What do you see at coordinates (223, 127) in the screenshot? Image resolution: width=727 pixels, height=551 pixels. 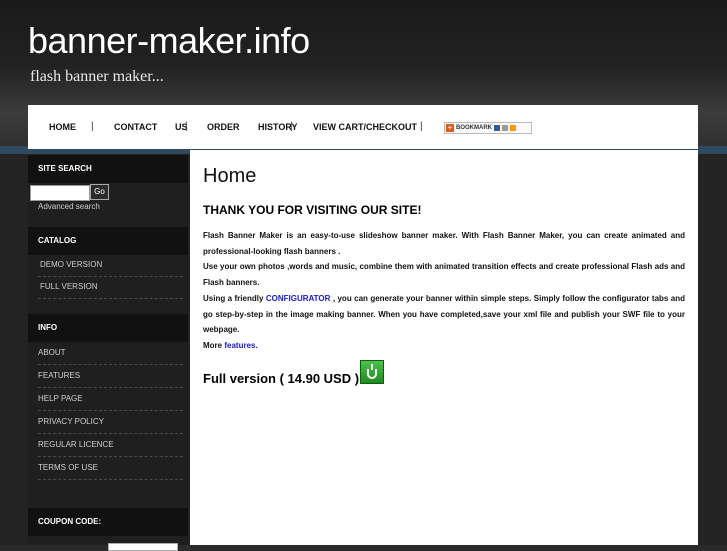 I see `nav-order: ORDER` at bounding box center [223, 127].